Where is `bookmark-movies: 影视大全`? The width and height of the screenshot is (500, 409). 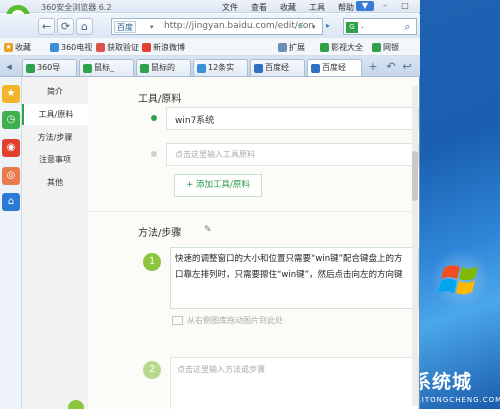 bookmark-movies: 影视大全 is located at coordinates (341, 47).